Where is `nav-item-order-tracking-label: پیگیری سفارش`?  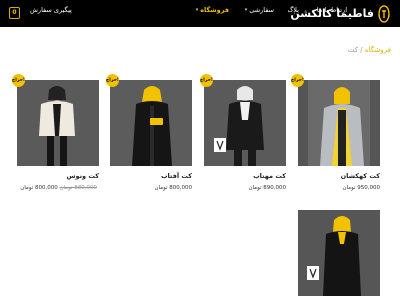 nav-item-order-tracking-label: پیگیری سفارش is located at coordinates (51, 10).